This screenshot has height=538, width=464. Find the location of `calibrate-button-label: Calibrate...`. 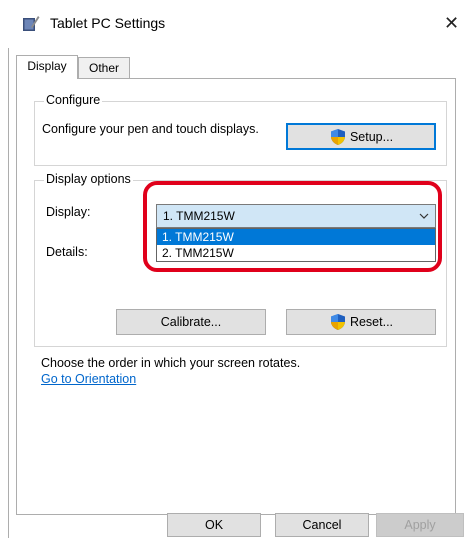

calibrate-button-label: Calibrate... is located at coordinates (191, 322).